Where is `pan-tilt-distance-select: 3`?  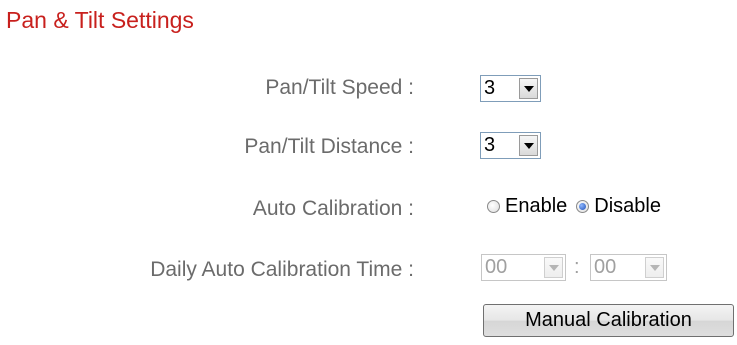
pan-tilt-distance-select: 3 is located at coordinates (510, 145).